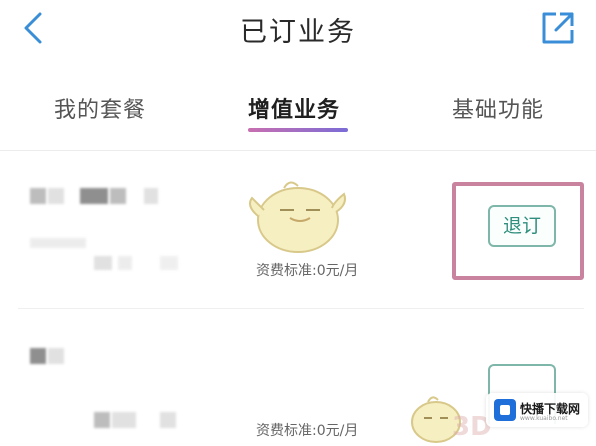  What do you see at coordinates (498, 108) in the screenshot?
I see `tab-basic-functions: 基础功能` at bounding box center [498, 108].